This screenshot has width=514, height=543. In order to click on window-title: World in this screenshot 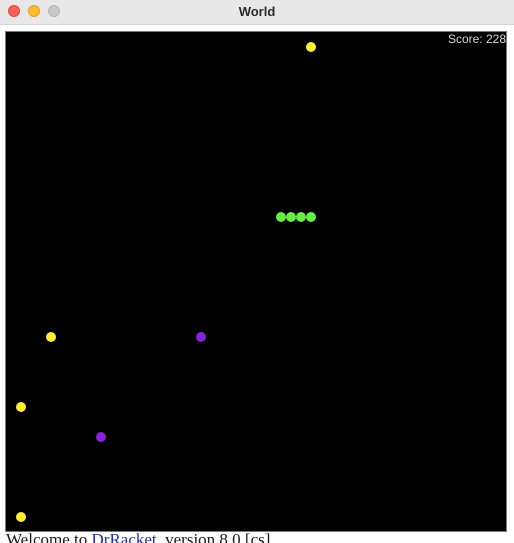, I will do `click(257, 11)`.